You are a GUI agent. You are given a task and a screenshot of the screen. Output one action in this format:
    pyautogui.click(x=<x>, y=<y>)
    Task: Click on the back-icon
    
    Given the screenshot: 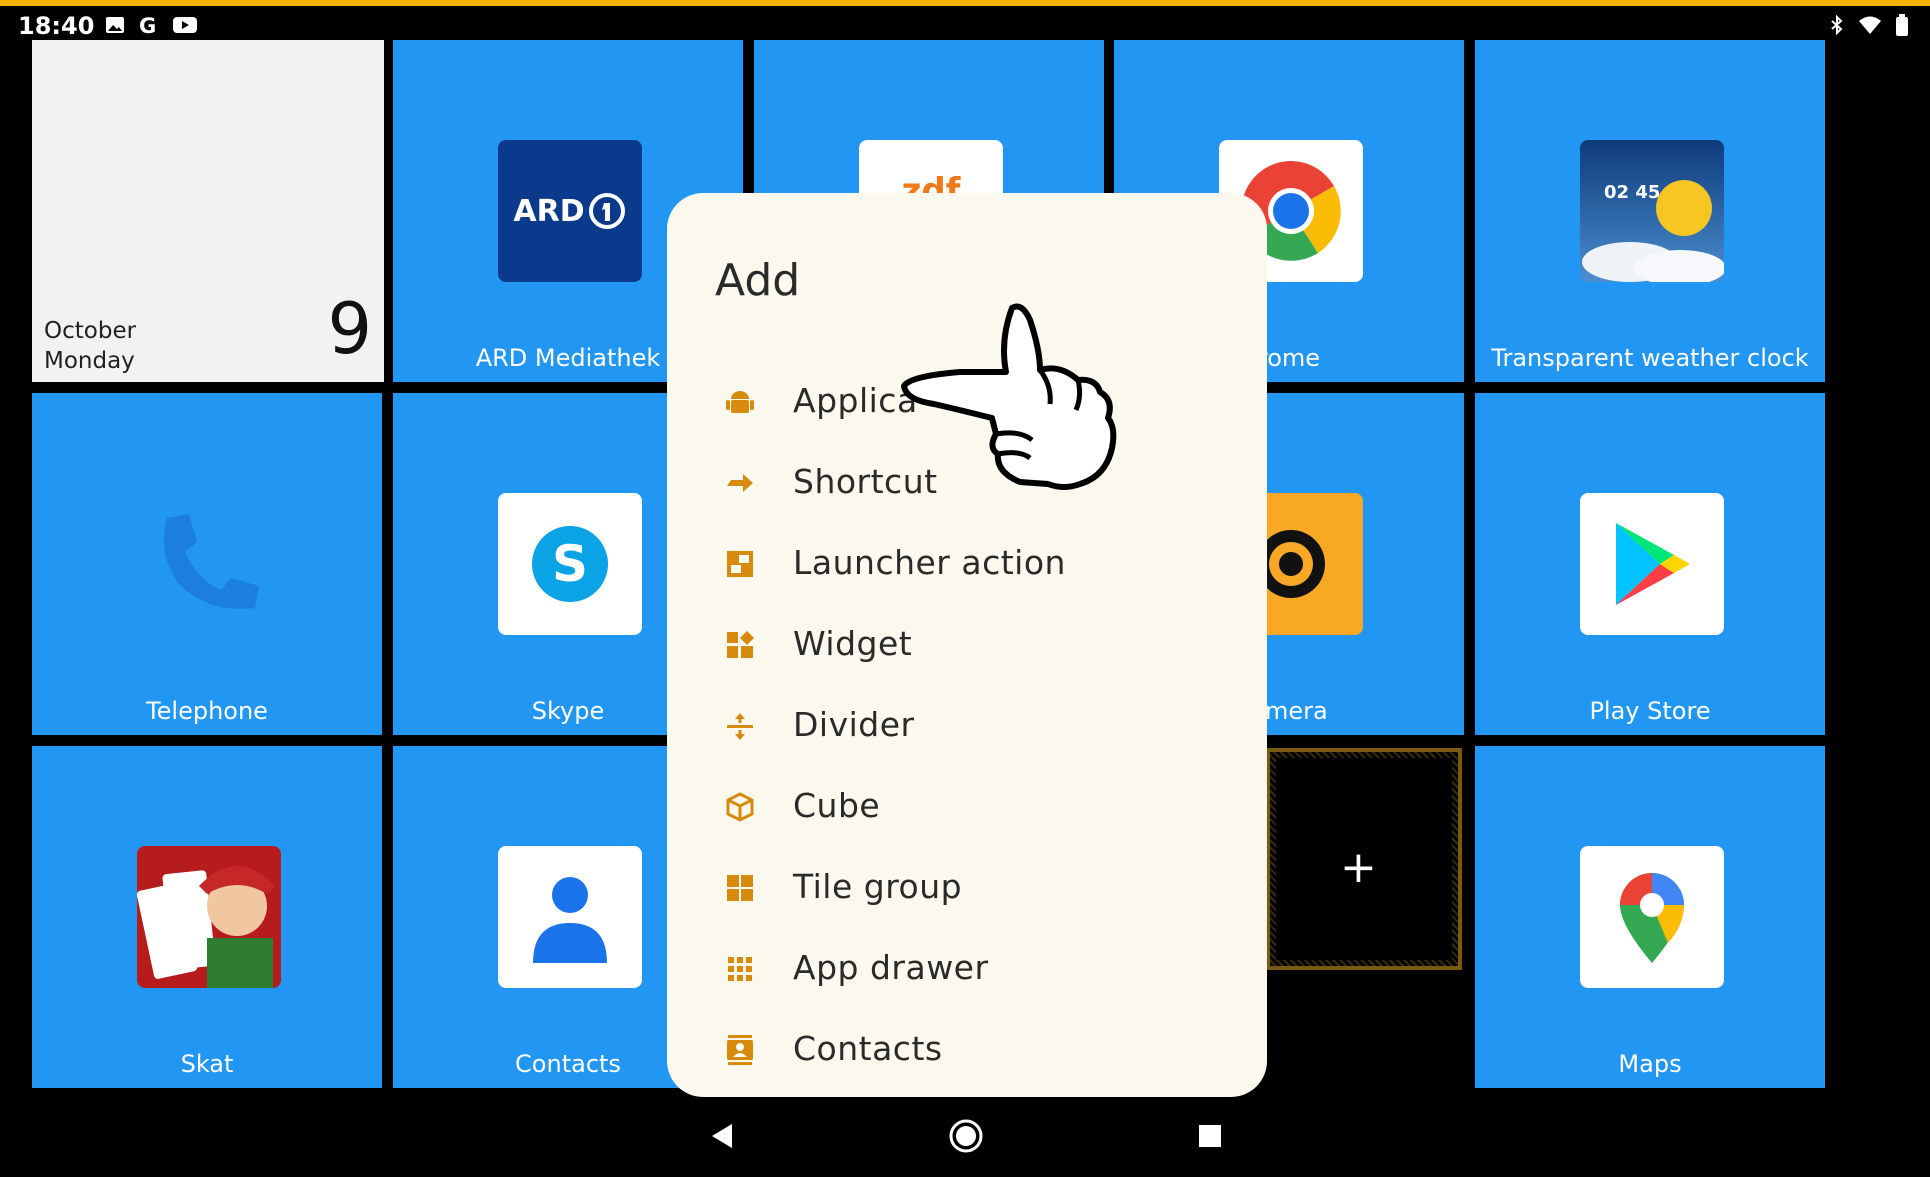 What is the action you would take?
    pyautogui.click(x=722, y=1136)
    